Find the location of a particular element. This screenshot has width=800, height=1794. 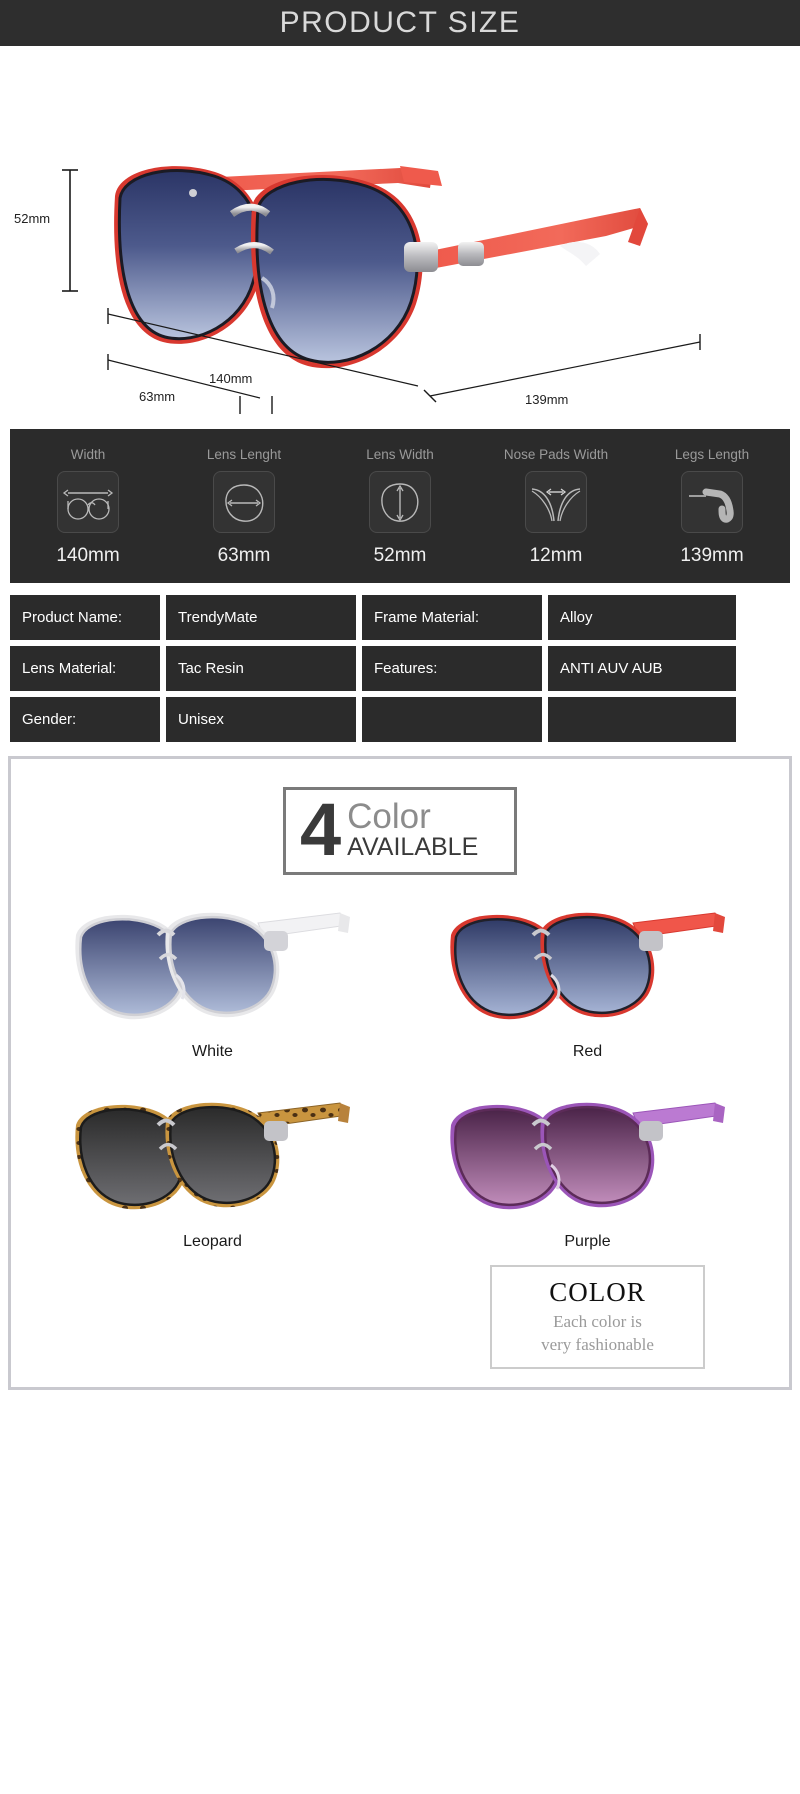

color-count-number: 4 is located at coordinates (321, 829).